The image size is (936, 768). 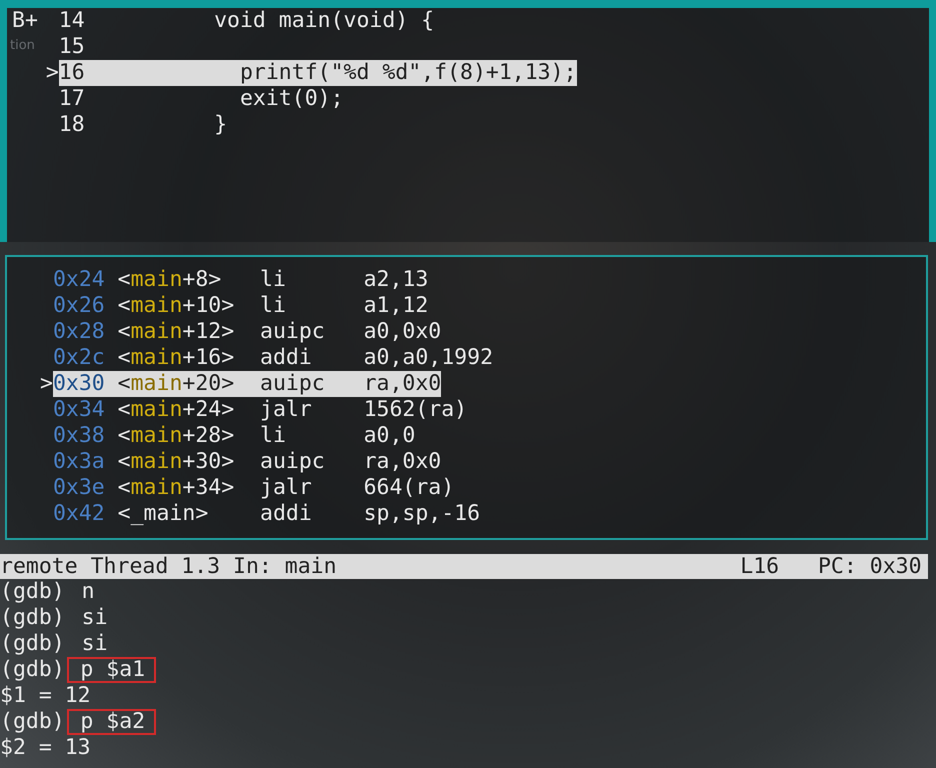 What do you see at coordinates (177, 436) in the screenshot?
I see `symbol-label: <main+28>` at bounding box center [177, 436].